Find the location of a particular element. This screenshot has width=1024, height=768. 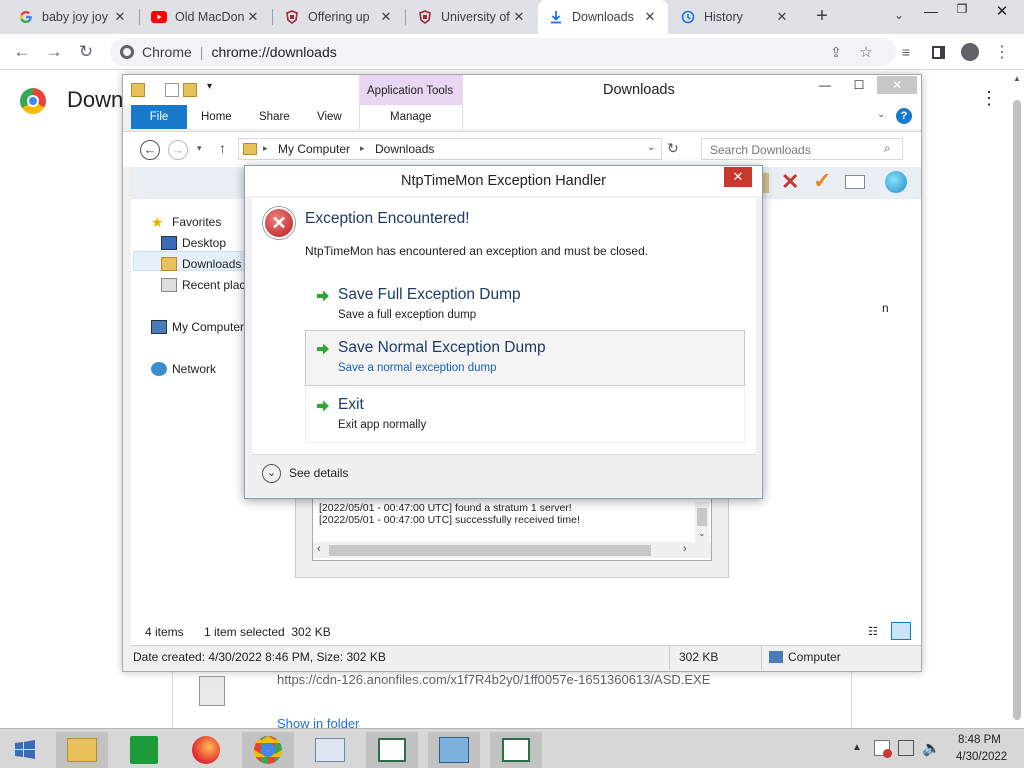

ribbon-tab-file: File is located at coordinates (159, 117).